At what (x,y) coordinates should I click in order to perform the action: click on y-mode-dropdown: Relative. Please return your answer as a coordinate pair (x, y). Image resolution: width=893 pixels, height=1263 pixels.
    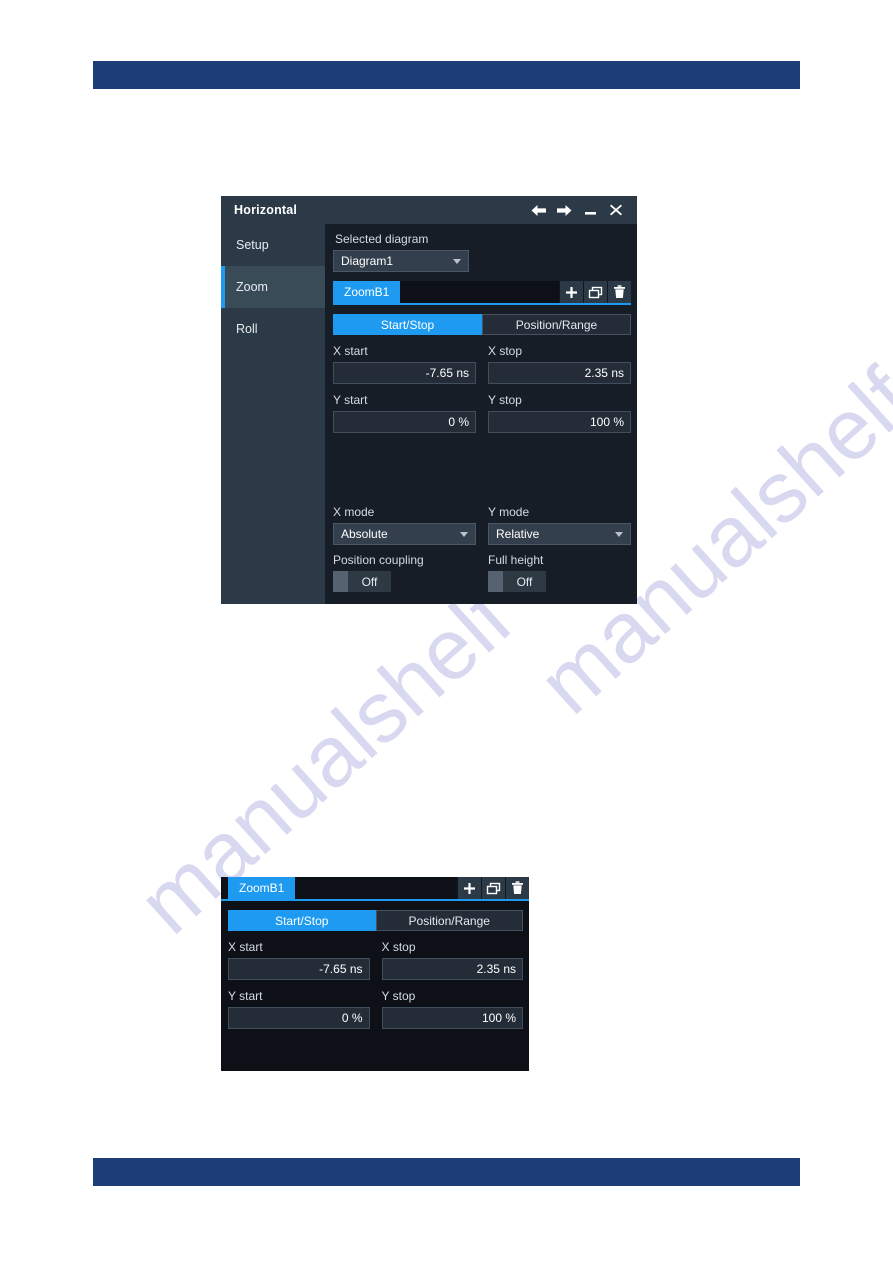
    Looking at the image, I should click on (559, 534).